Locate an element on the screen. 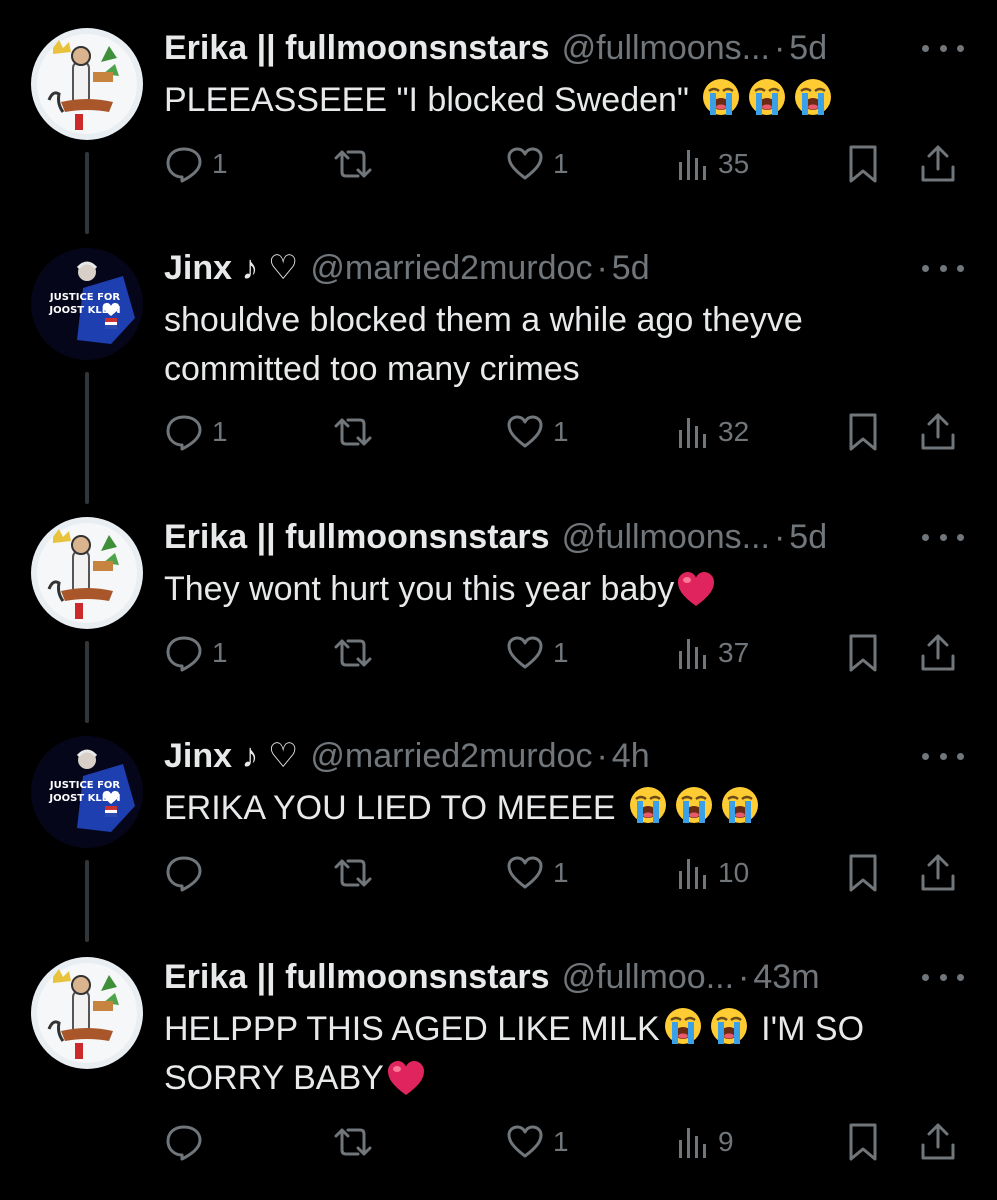 The height and width of the screenshot is (1200, 997). views-button: 32 is located at coordinates (712, 432).